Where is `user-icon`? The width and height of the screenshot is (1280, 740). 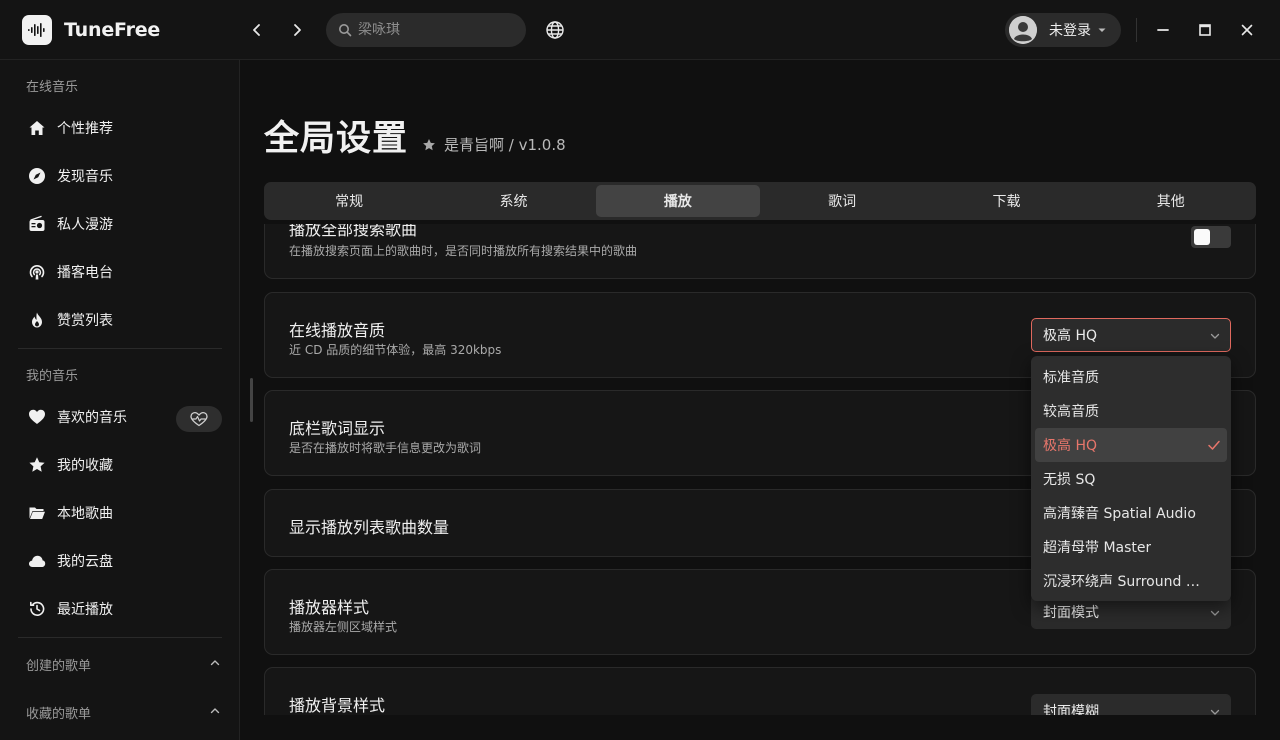 user-icon is located at coordinates (1023, 30).